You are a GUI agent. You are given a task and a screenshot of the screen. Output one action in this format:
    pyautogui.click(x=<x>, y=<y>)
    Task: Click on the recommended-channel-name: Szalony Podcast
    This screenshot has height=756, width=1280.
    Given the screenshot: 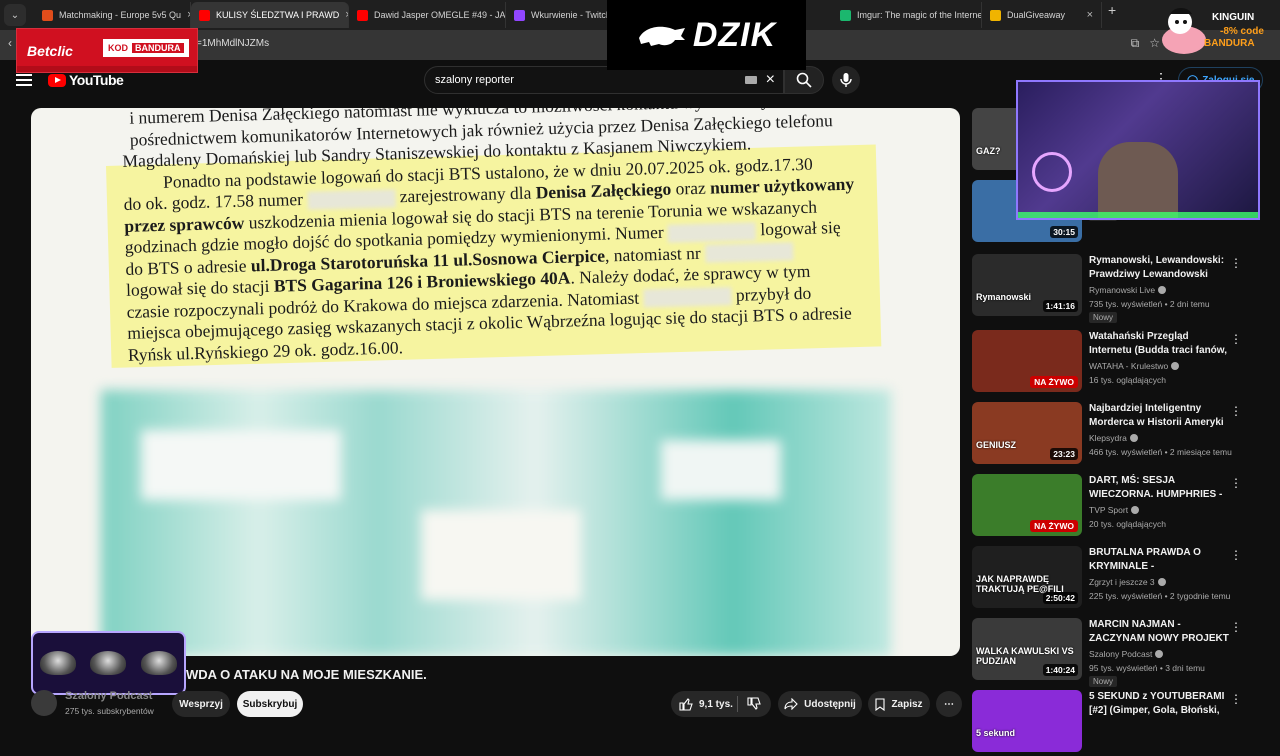 What is the action you would take?
    pyautogui.click(x=1126, y=654)
    